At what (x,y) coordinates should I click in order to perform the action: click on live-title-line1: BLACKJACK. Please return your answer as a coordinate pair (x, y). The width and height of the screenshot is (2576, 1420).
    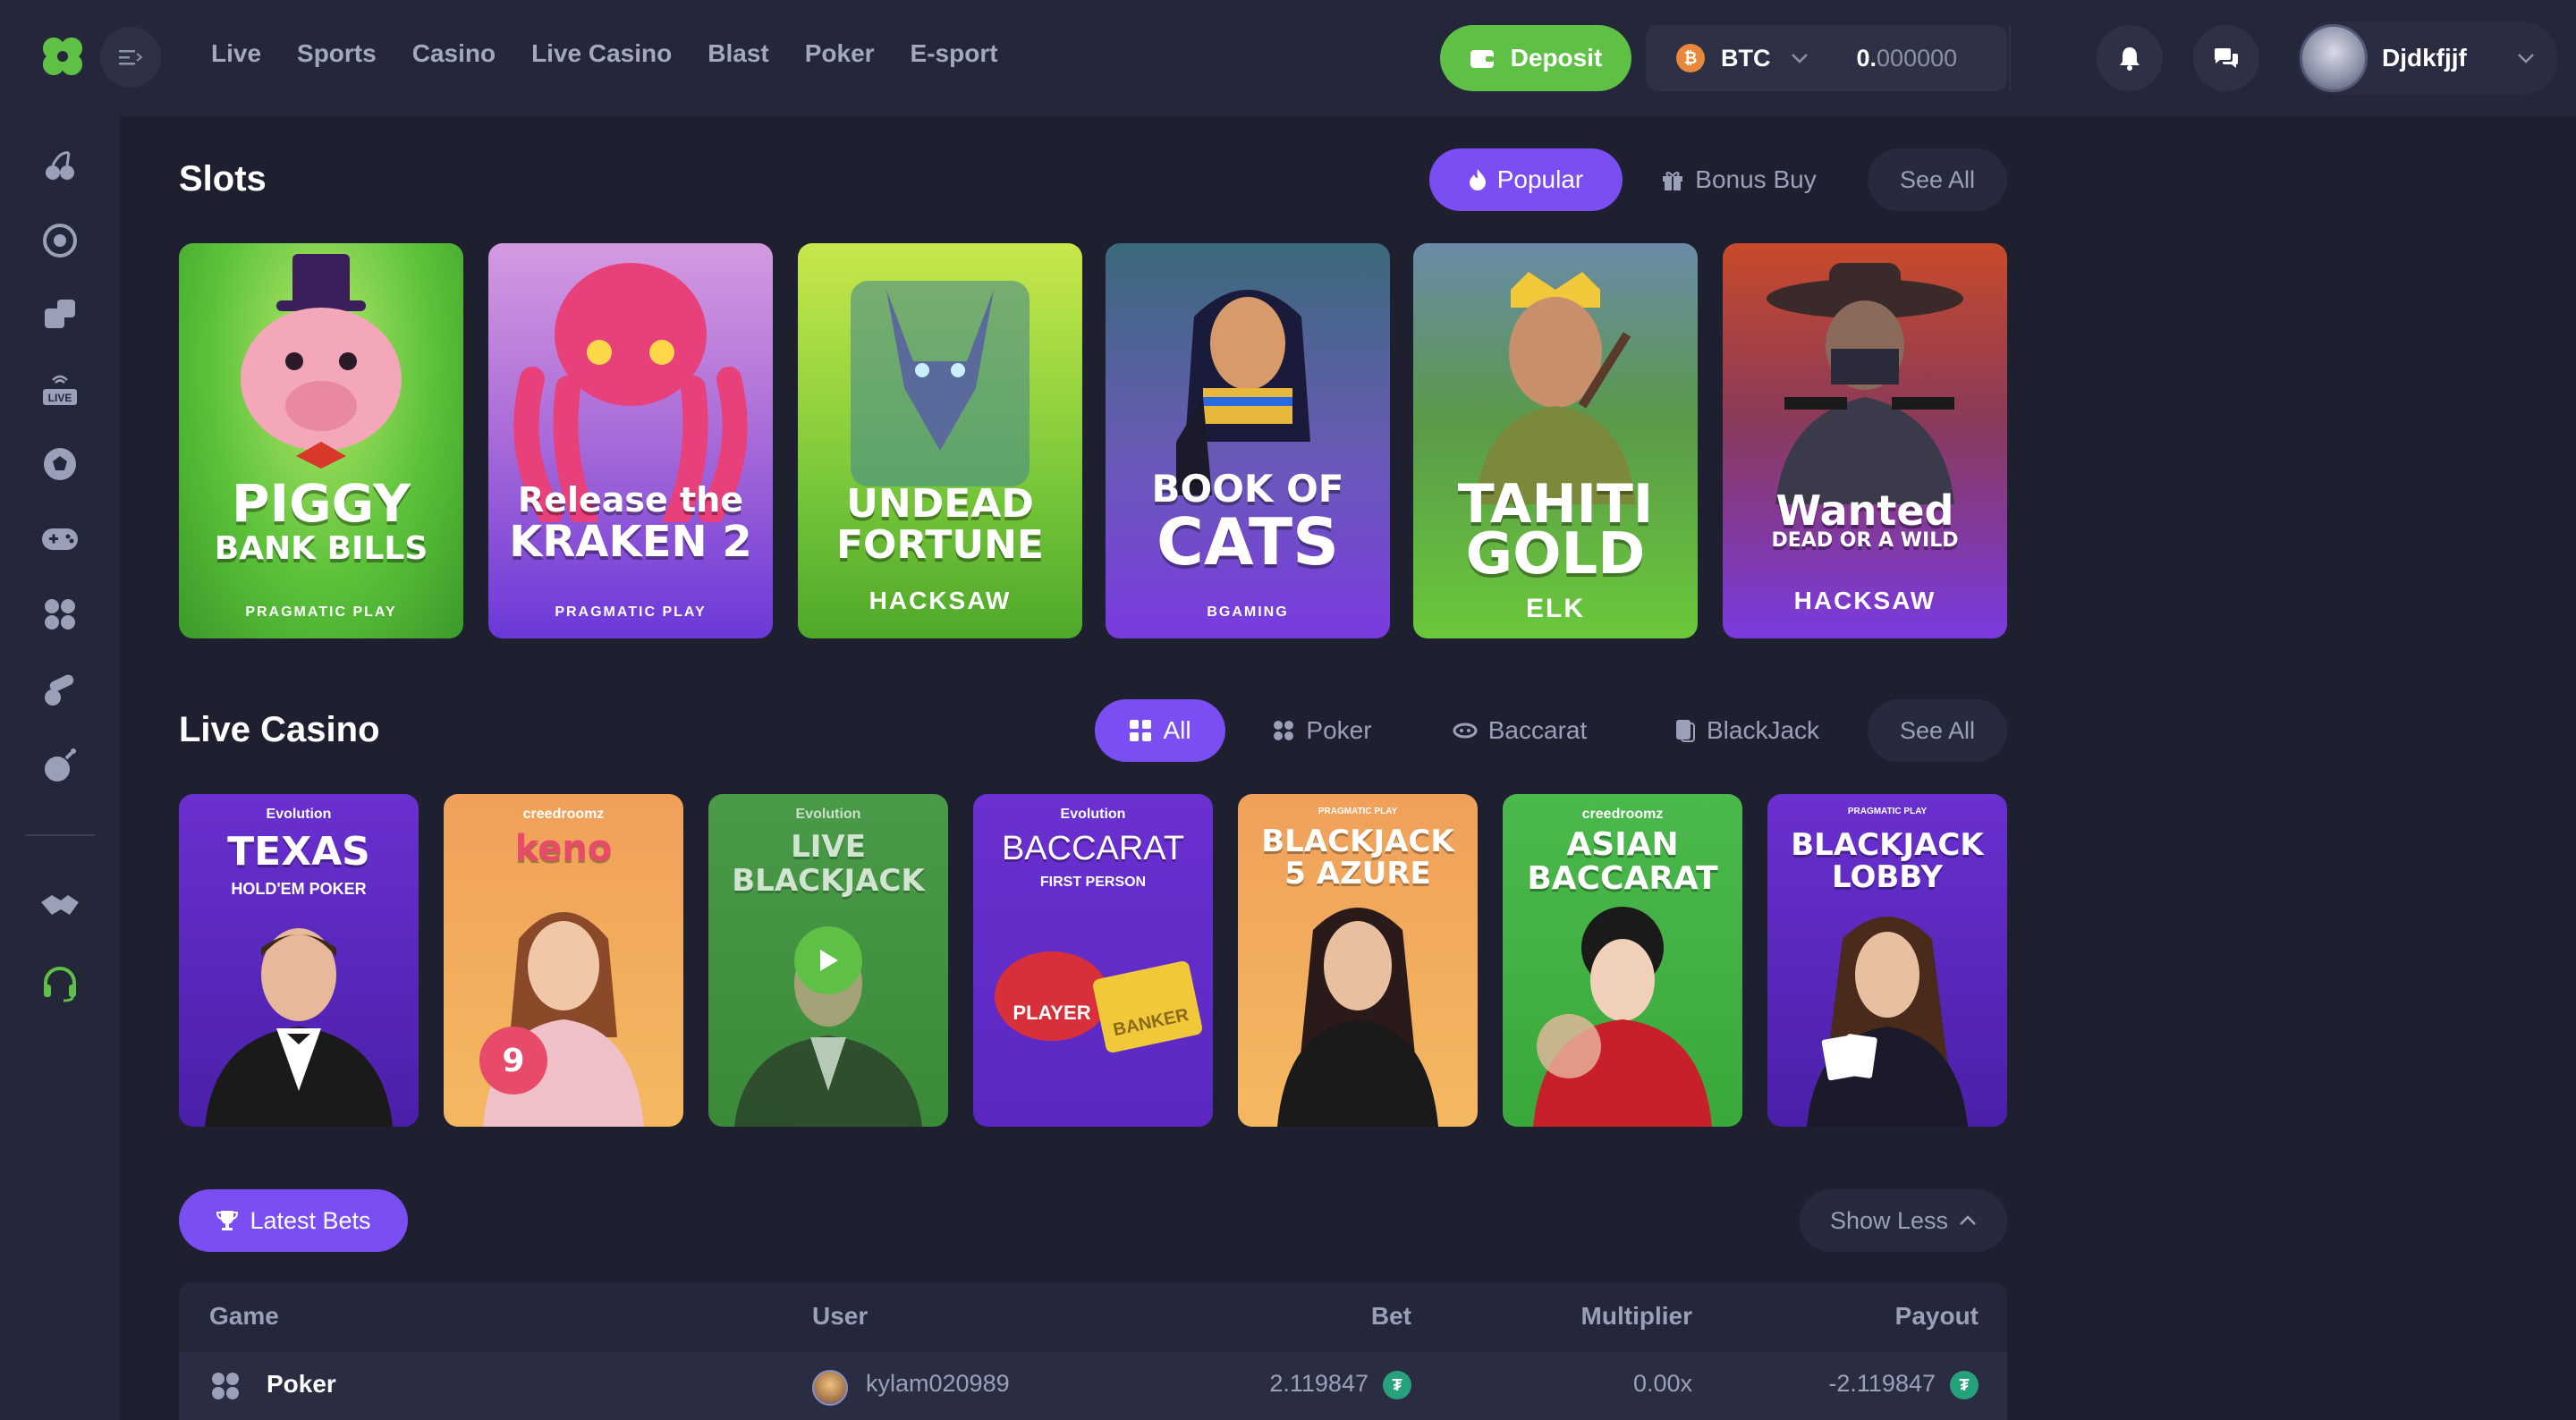
    Looking at the image, I should click on (1357, 841).